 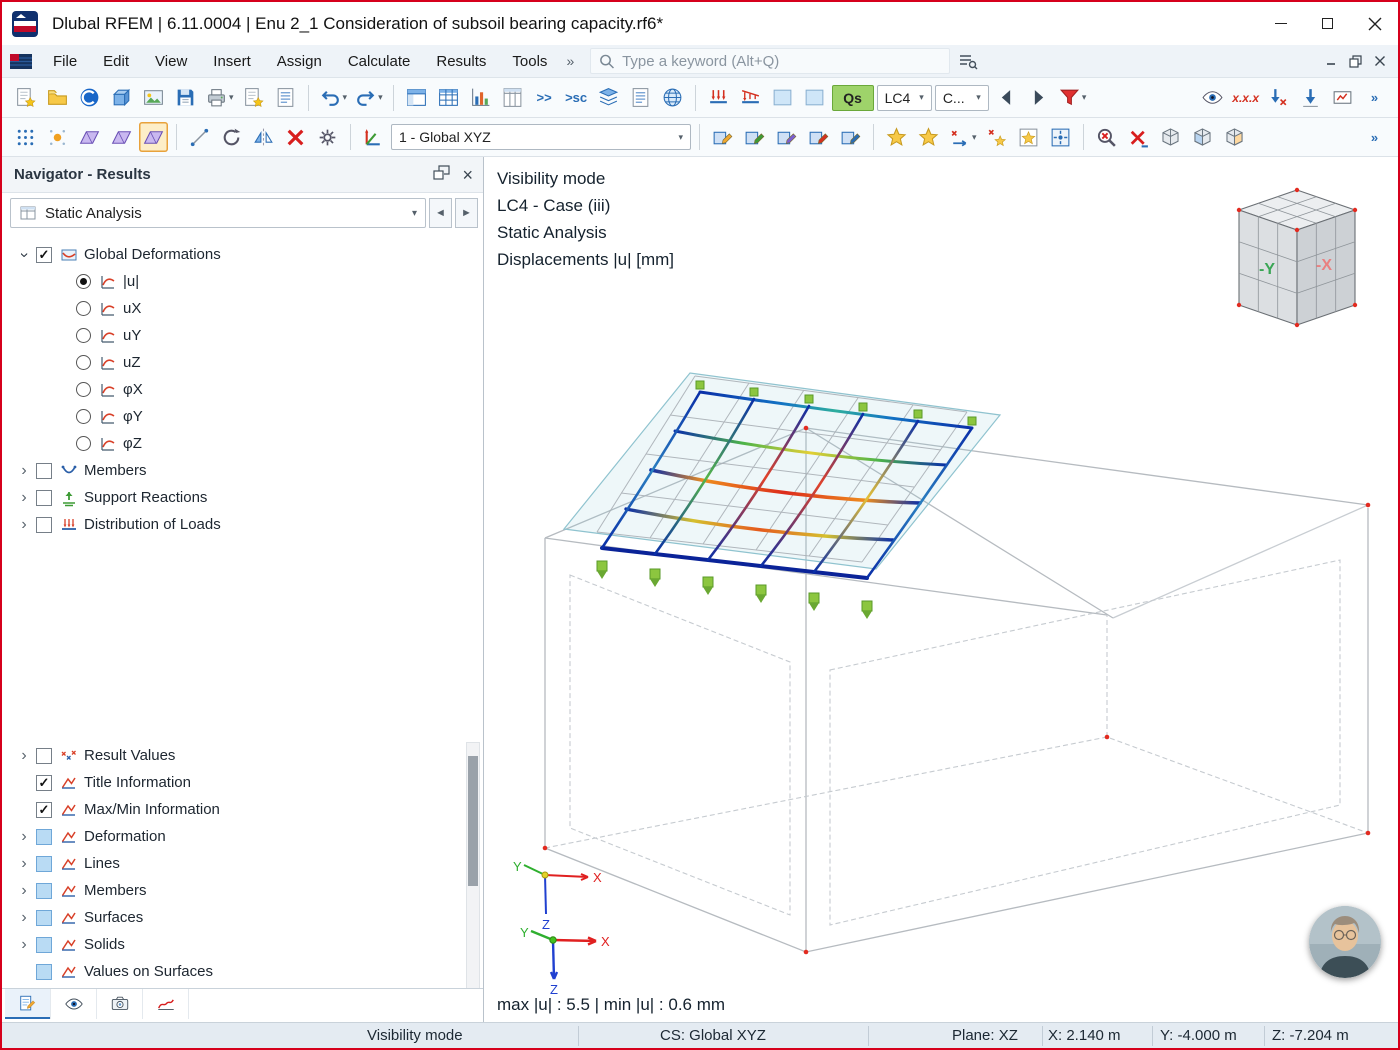 I want to click on status-plane: Plane: XZ, so click(x=985, y=1036).